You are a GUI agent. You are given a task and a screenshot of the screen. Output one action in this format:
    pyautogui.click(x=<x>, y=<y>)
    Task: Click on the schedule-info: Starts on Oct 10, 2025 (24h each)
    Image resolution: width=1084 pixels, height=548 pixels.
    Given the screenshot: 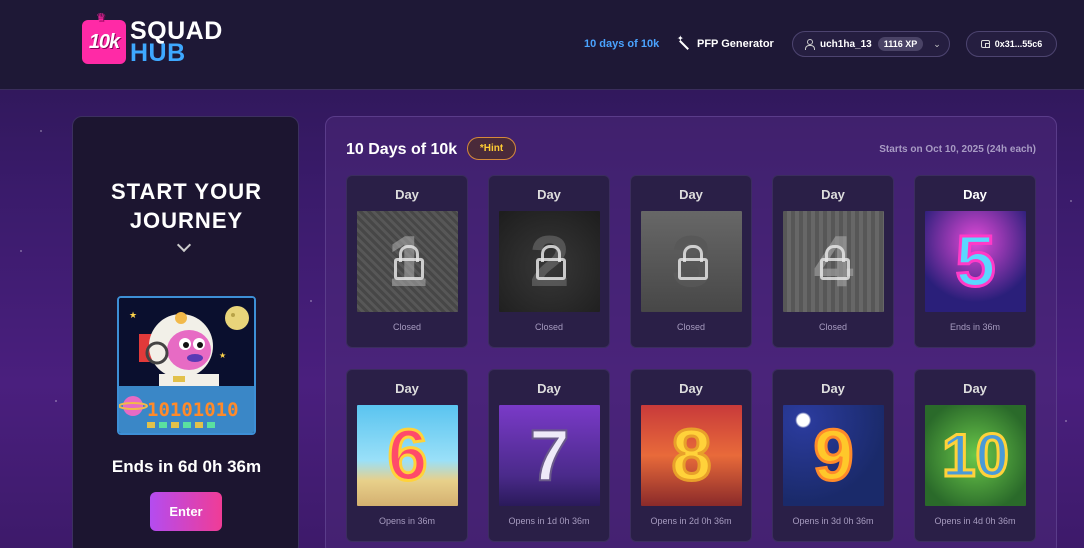 What is the action you would take?
    pyautogui.click(x=957, y=149)
    